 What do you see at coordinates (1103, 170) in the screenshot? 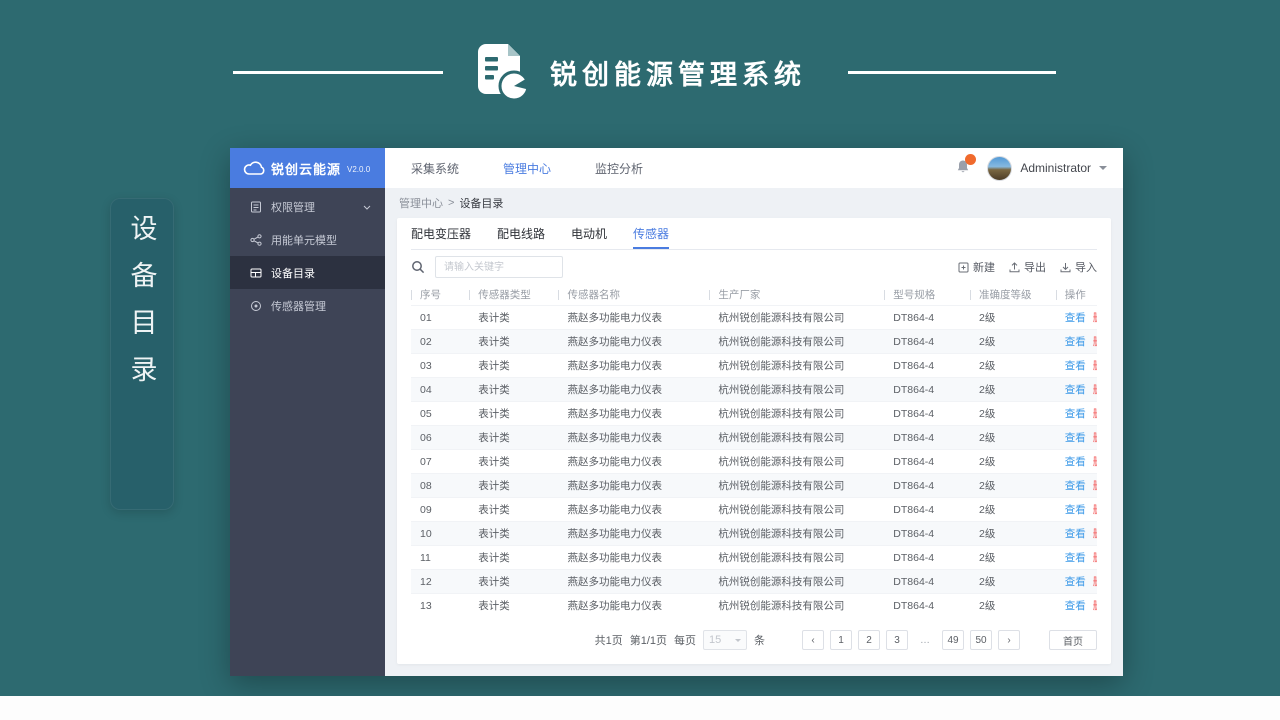
I see `caret-down-icon` at bounding box center [1103, 170].